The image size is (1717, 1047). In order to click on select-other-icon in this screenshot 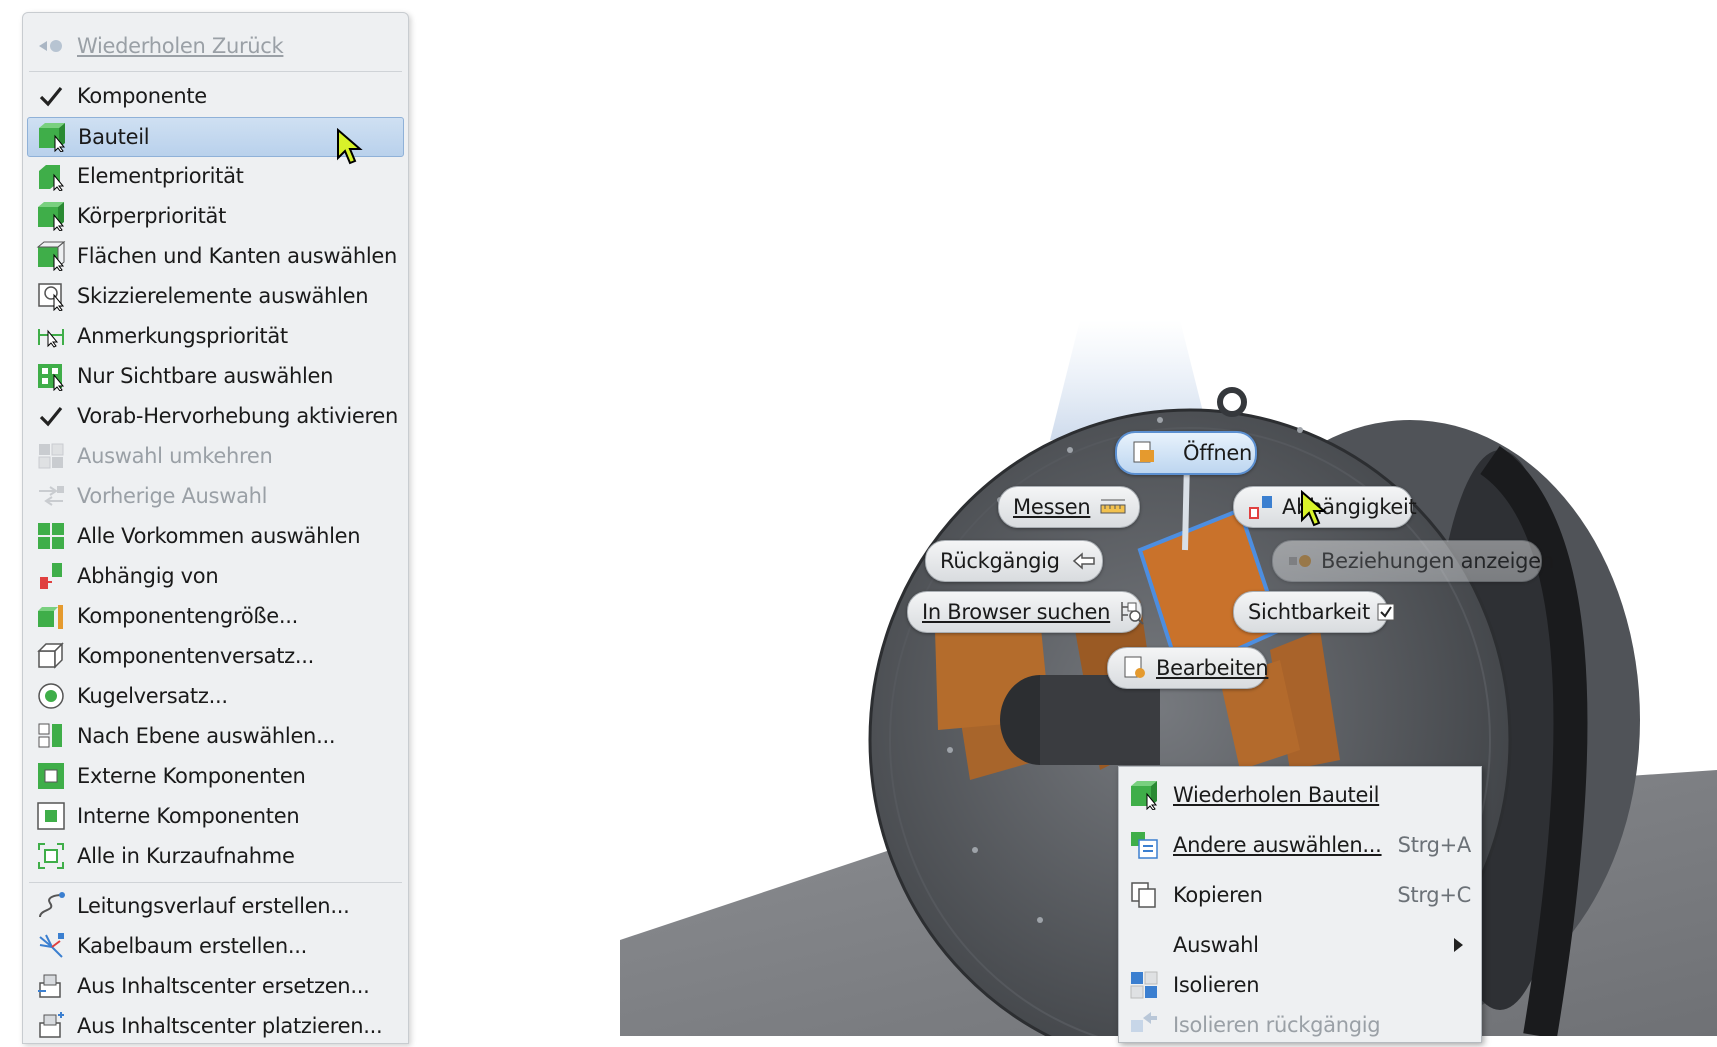, I will do `click(1144, 845)`.